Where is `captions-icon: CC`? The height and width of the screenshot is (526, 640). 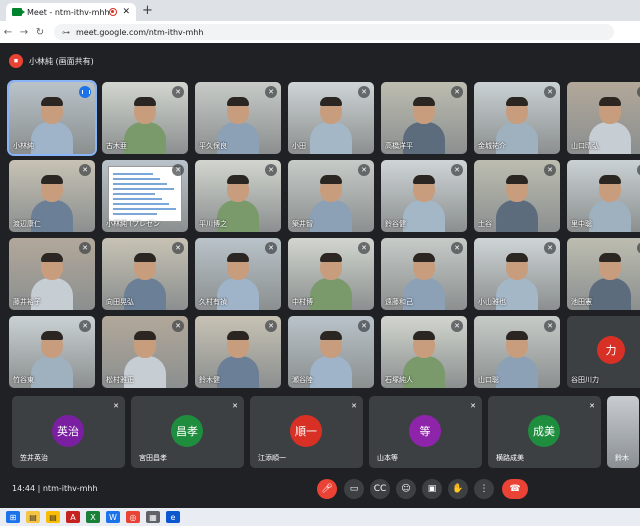 captions-icon: CC is located at coordinates (380, 489).